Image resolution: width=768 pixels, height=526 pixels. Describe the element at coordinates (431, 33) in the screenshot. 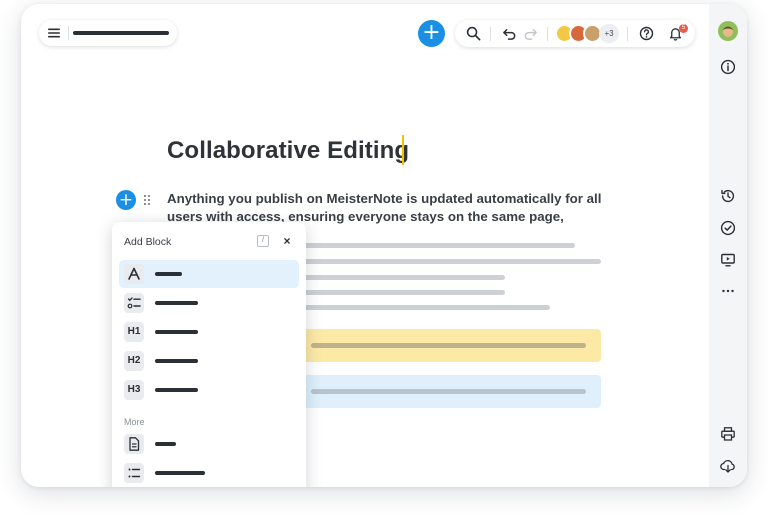

I see `add-button: +` at that location.